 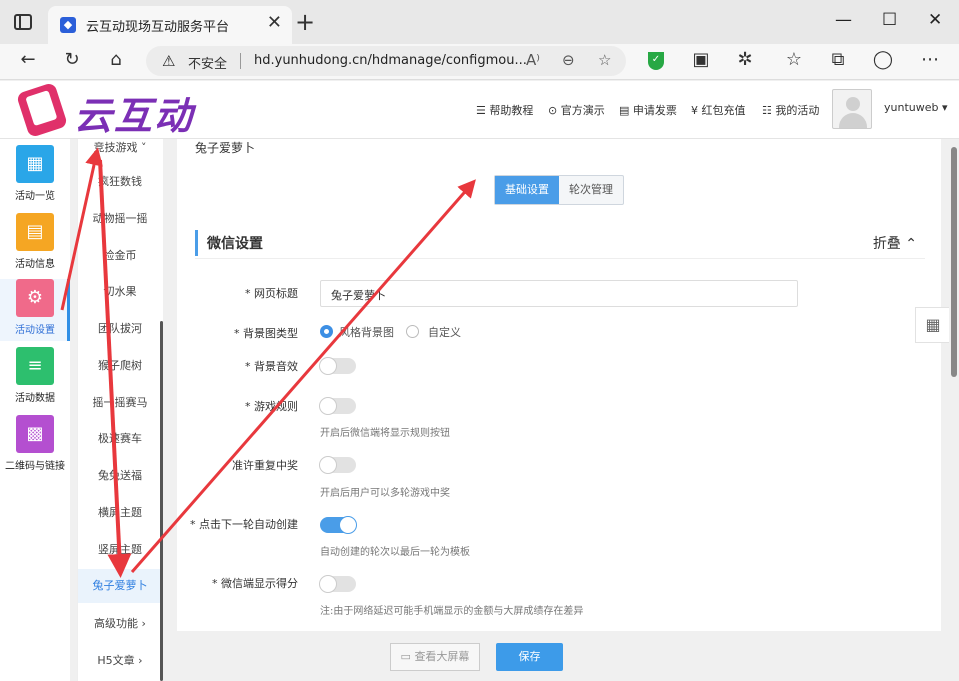 What do you see at coordinates (883, 59) in the screenshot?
I see `profile-icon: ◯` at bounding box center [883, 59].